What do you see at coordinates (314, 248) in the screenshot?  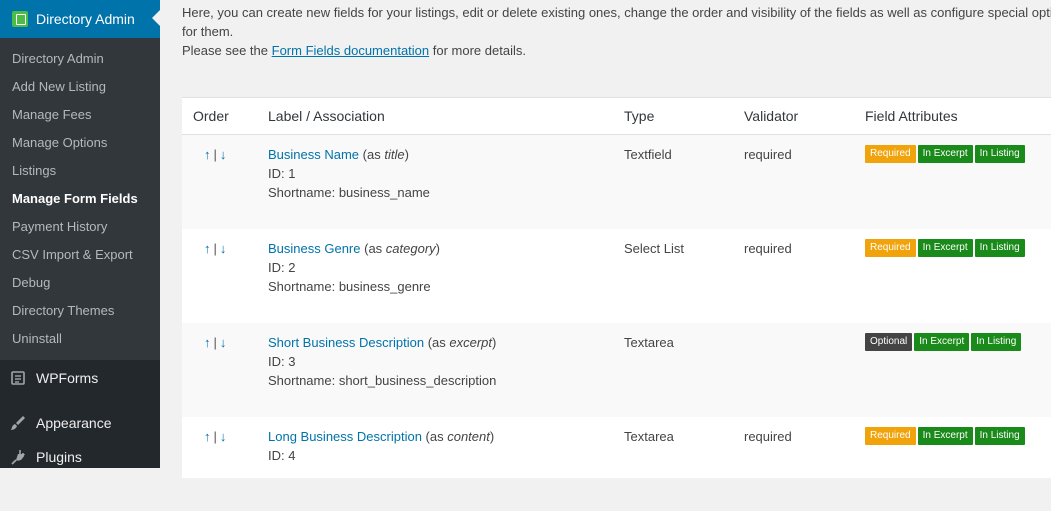 I see `field-name-link: Business Genre` at bounding box center [314, 248].